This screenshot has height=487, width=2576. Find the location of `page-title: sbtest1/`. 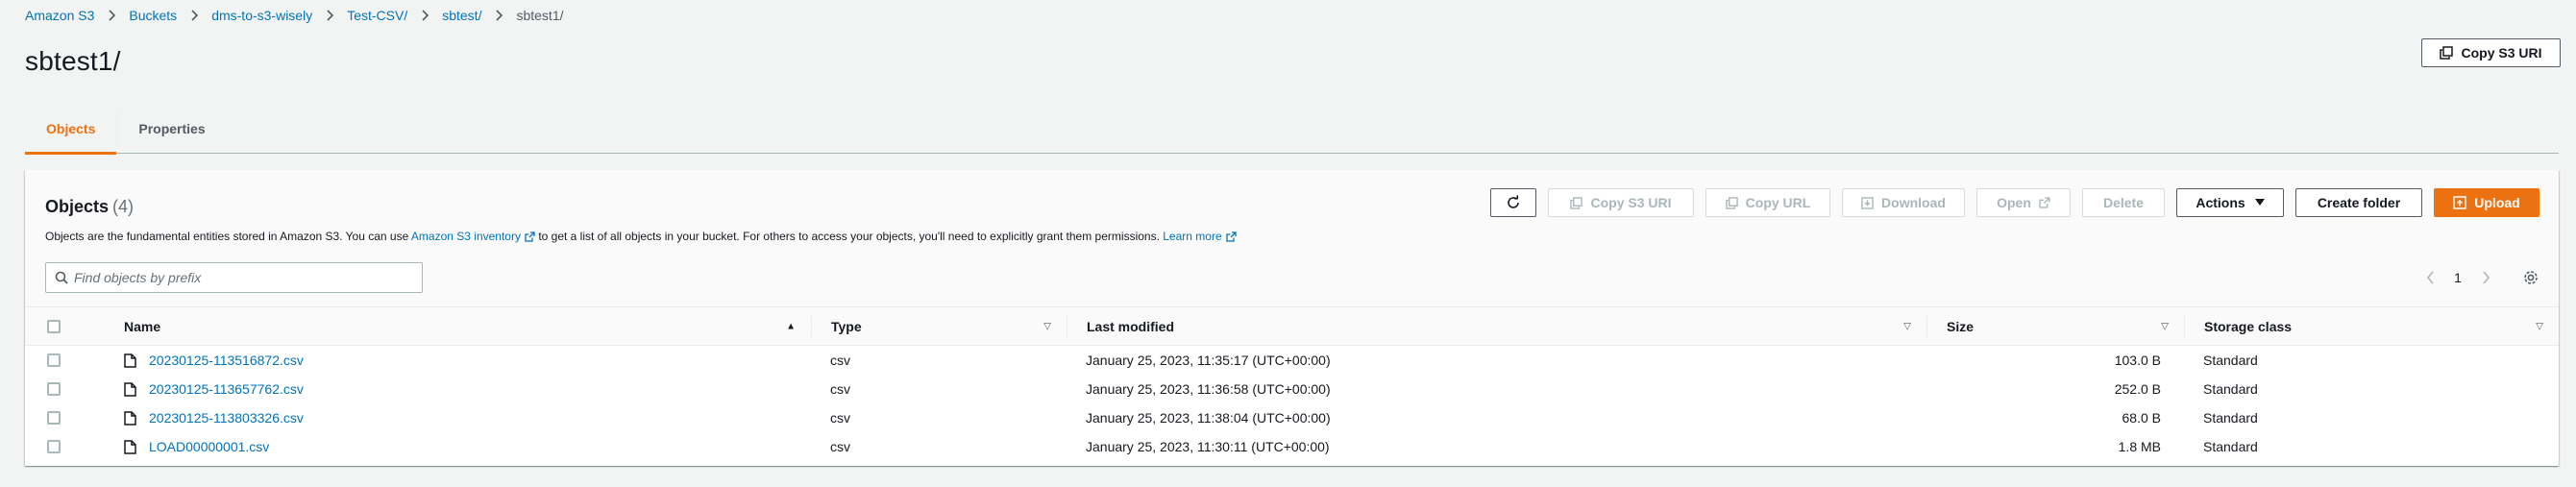

page-title: sbtest1/ is located at coordinates (73, 61).